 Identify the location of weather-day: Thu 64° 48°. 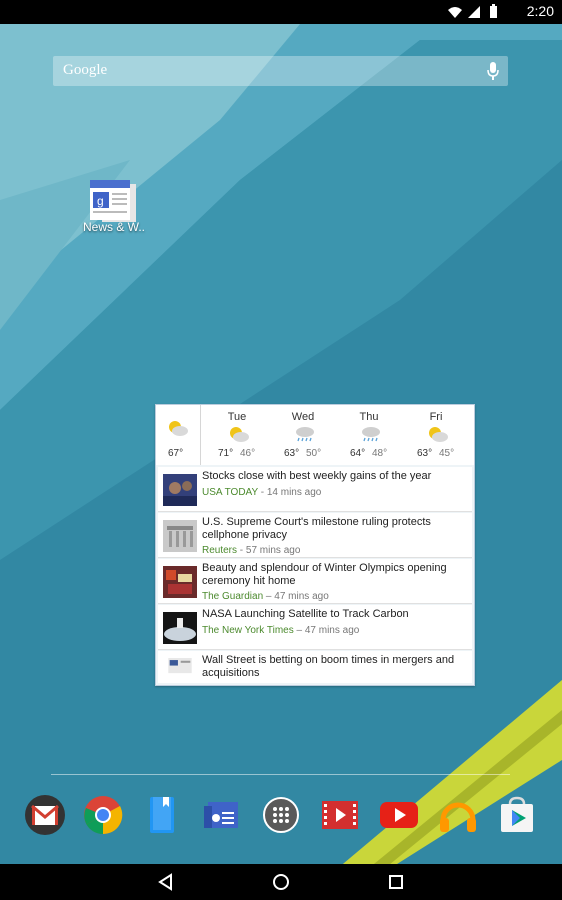
(369, 435).